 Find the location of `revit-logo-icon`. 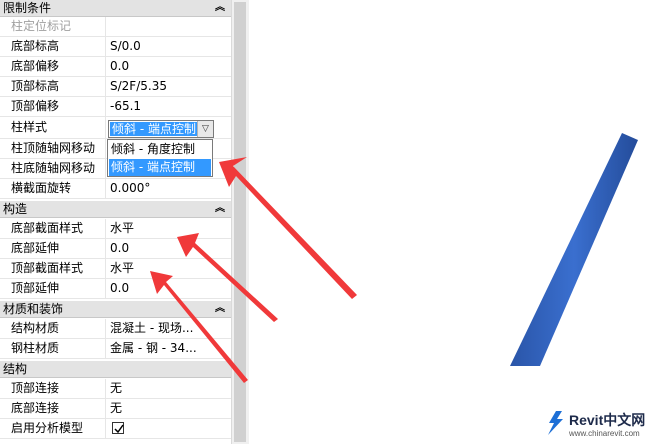

revit-logo-icon is located at coordinates (555, 423).